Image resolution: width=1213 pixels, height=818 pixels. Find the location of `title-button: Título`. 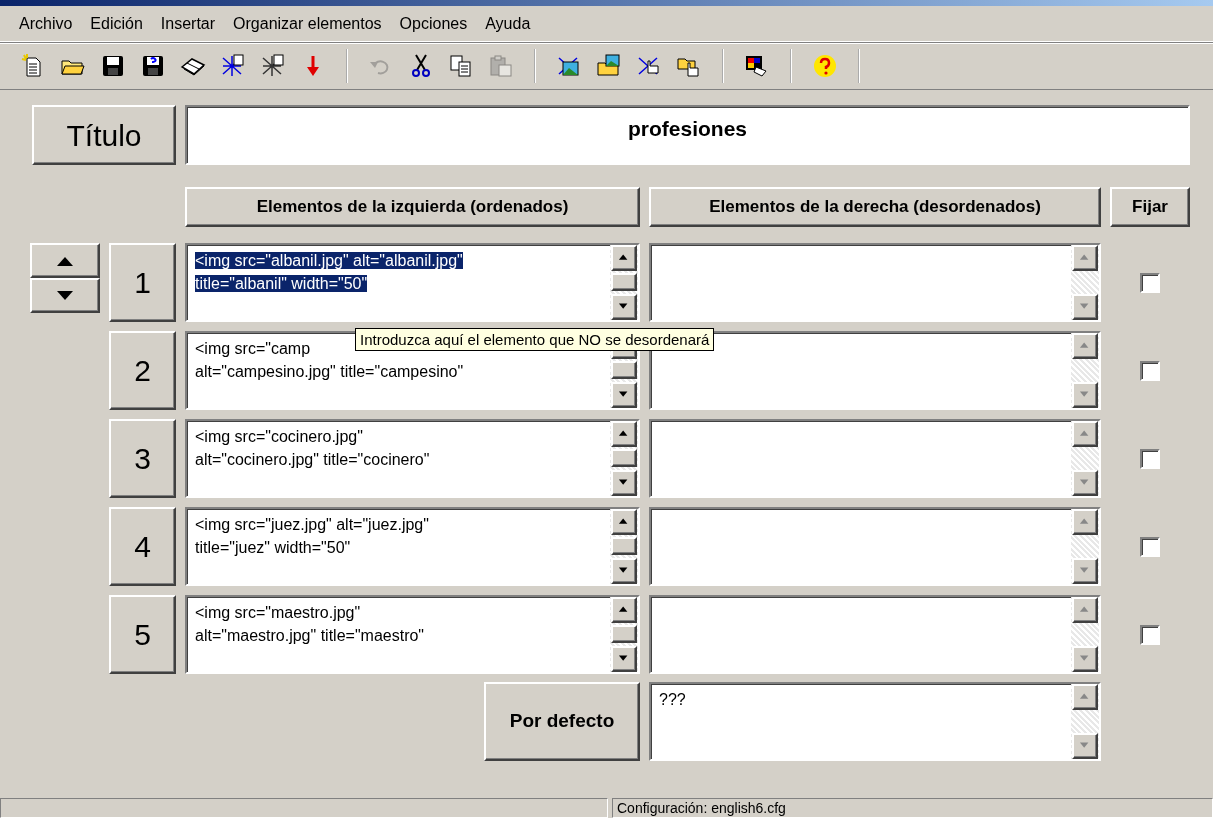

title-button: Título is located at coordinates (104, 135).